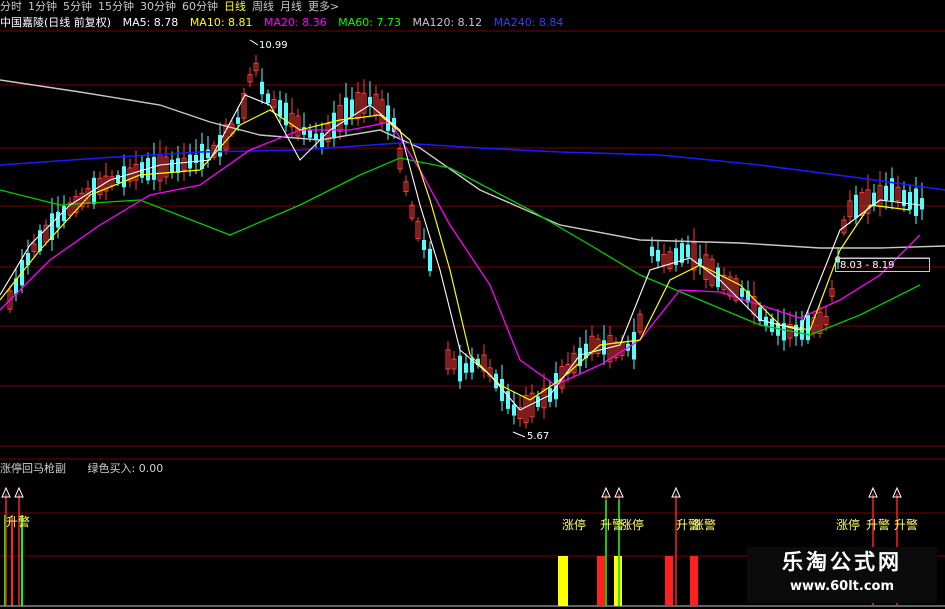  What do you see at coordinates (704, 524) in the screenshot?
I see `signal-label: 涨警` at bounding box center [704, 524].